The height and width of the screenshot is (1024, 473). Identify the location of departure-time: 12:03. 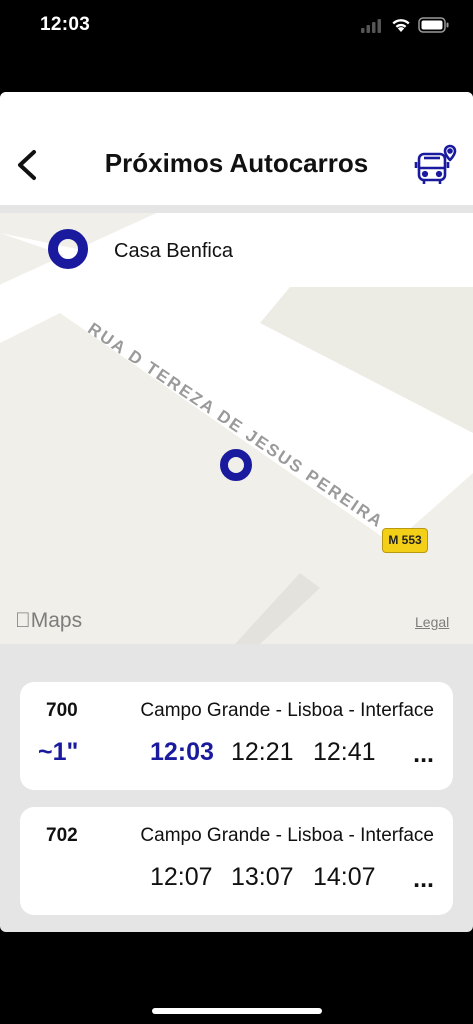
(182, 752).